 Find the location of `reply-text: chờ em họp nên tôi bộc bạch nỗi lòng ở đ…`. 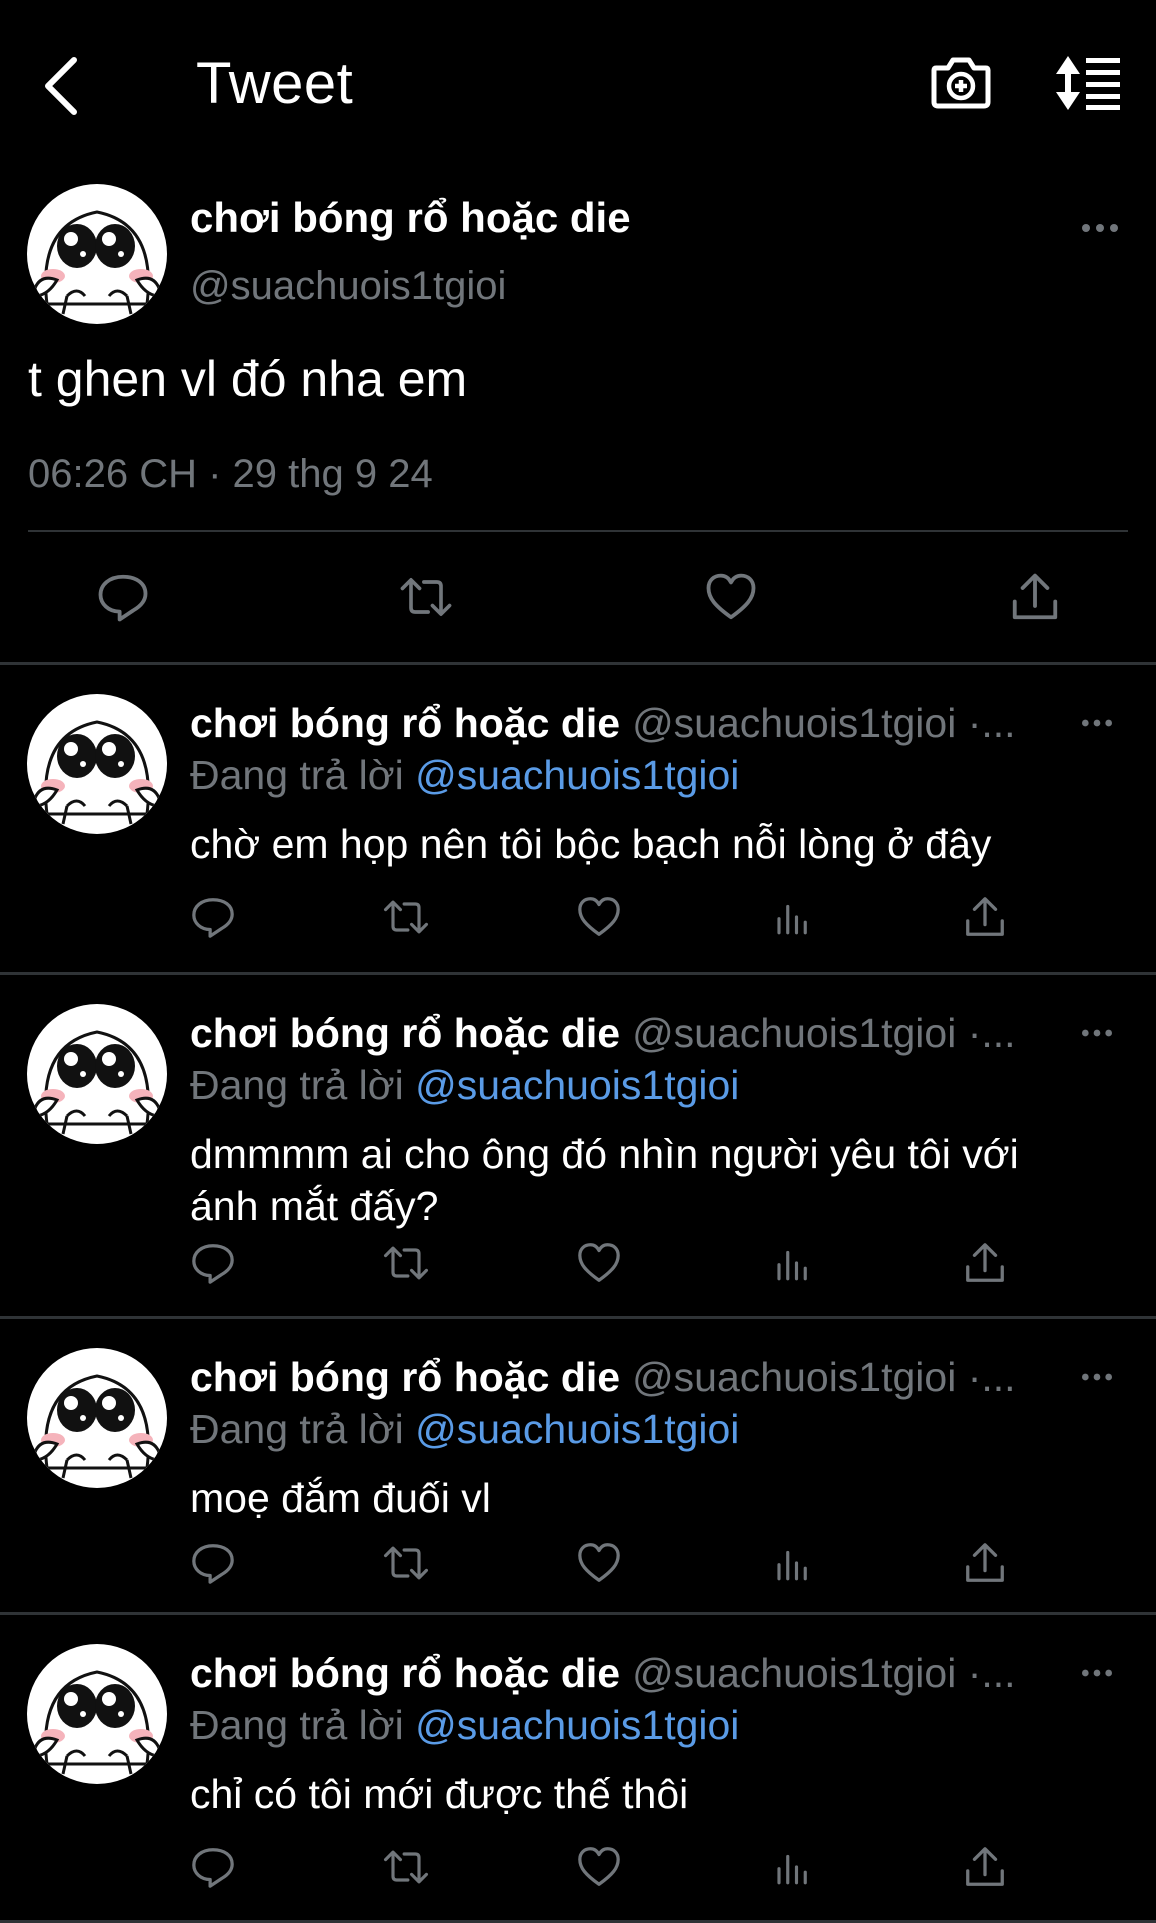

reply-text: chờ em họp nên tôi bộc bạch nỗi lòng ở đ… is located at coordinates (591, 844).